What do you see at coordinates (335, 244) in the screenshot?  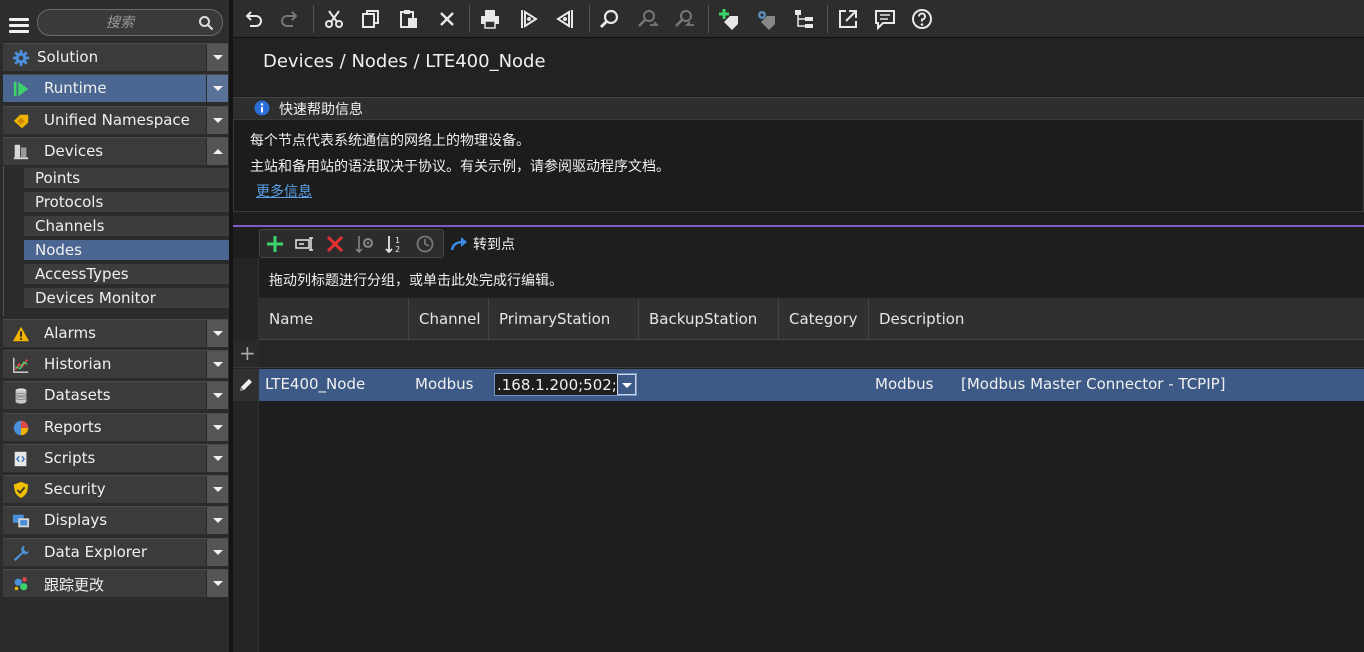 I see `delete-row-icon` at bounding box center [335, 244].